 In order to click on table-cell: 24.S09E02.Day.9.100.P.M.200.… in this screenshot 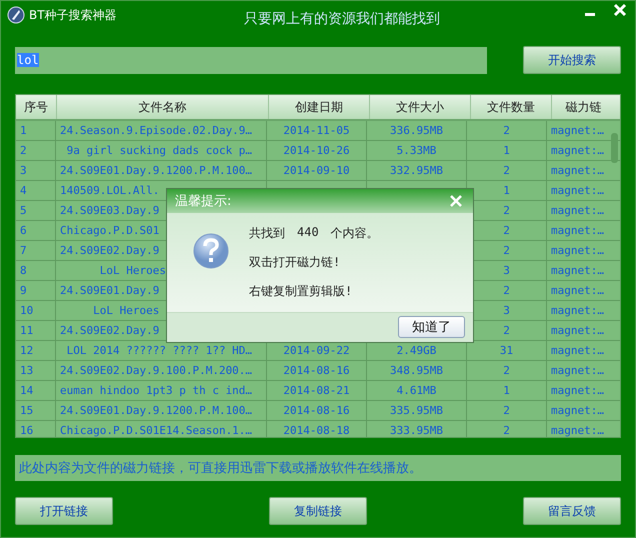, I will do `click(156, 370)`.